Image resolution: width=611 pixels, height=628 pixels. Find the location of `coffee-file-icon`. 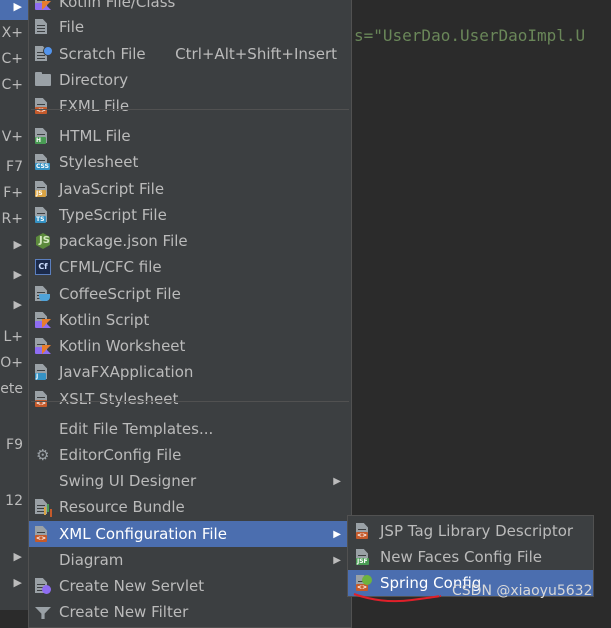

coffee-file-icon is located at coordinates (43, 294).